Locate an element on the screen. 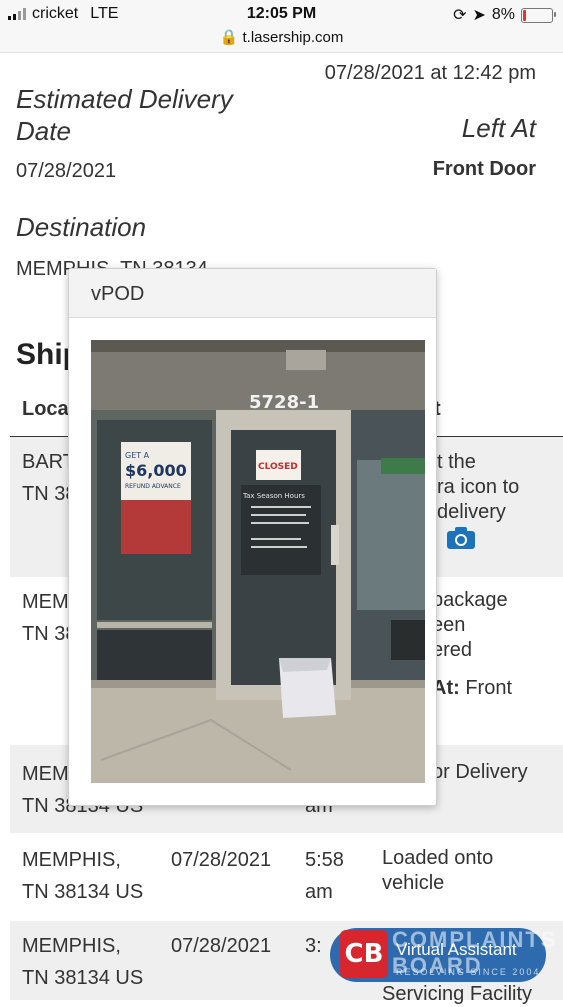  store-number-text: 5728-1 is located at coordinates (284, 402).